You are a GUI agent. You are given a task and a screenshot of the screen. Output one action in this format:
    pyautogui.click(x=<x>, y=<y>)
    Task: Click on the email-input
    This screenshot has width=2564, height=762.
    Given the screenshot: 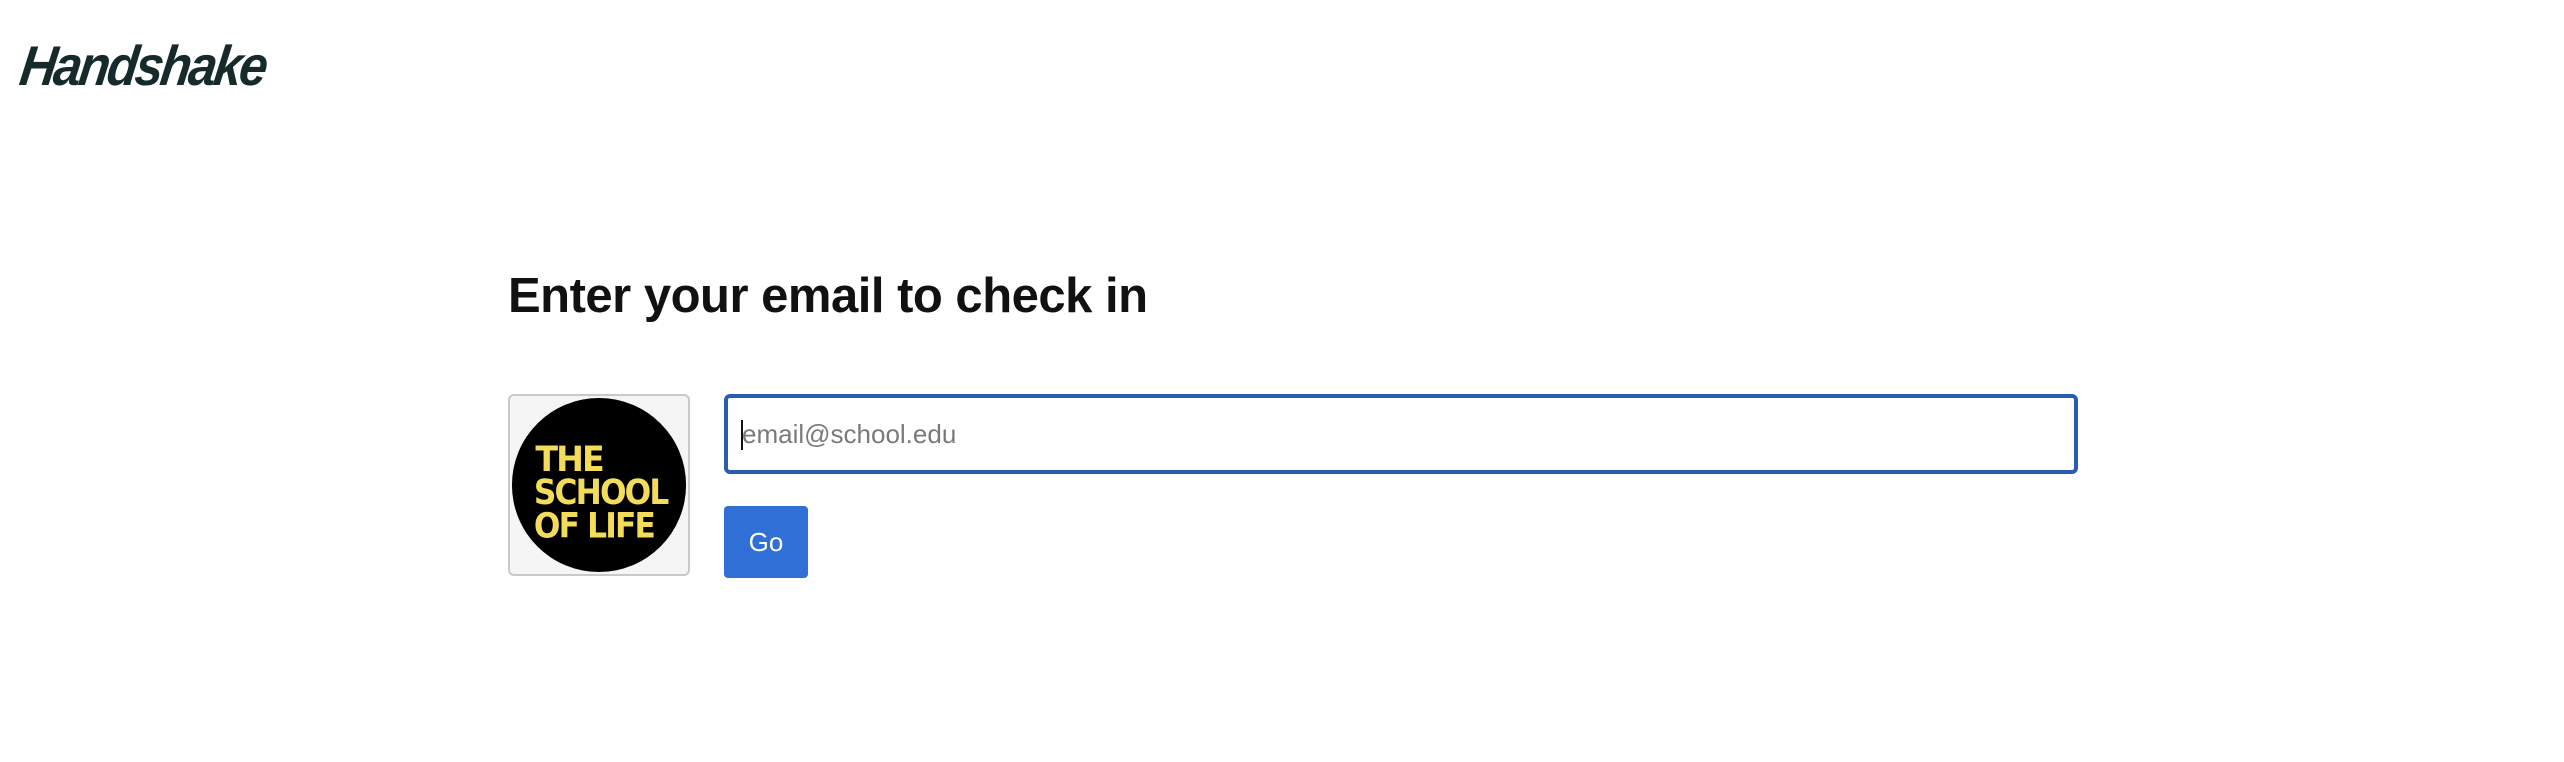 What is the action you would take?
    pyautogui.click(x=1401, y=434)
    